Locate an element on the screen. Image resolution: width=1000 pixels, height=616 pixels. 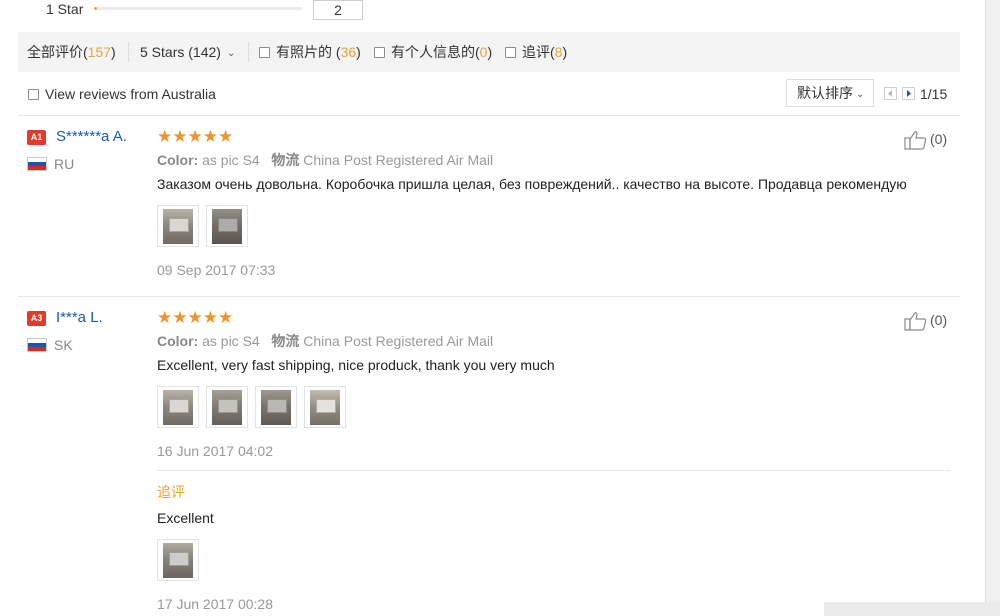
prev-page-button is located at coordinates (890, 93).